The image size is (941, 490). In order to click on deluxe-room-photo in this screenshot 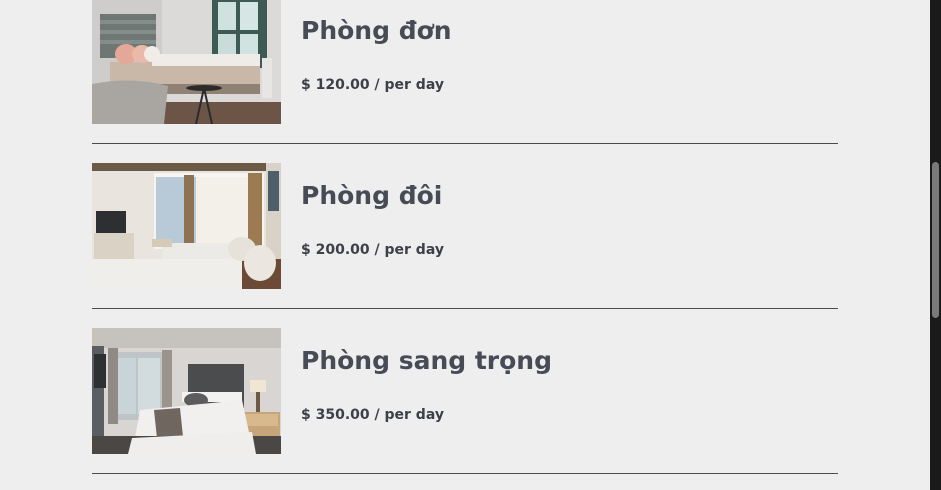, I will do `click(186, 391)`.